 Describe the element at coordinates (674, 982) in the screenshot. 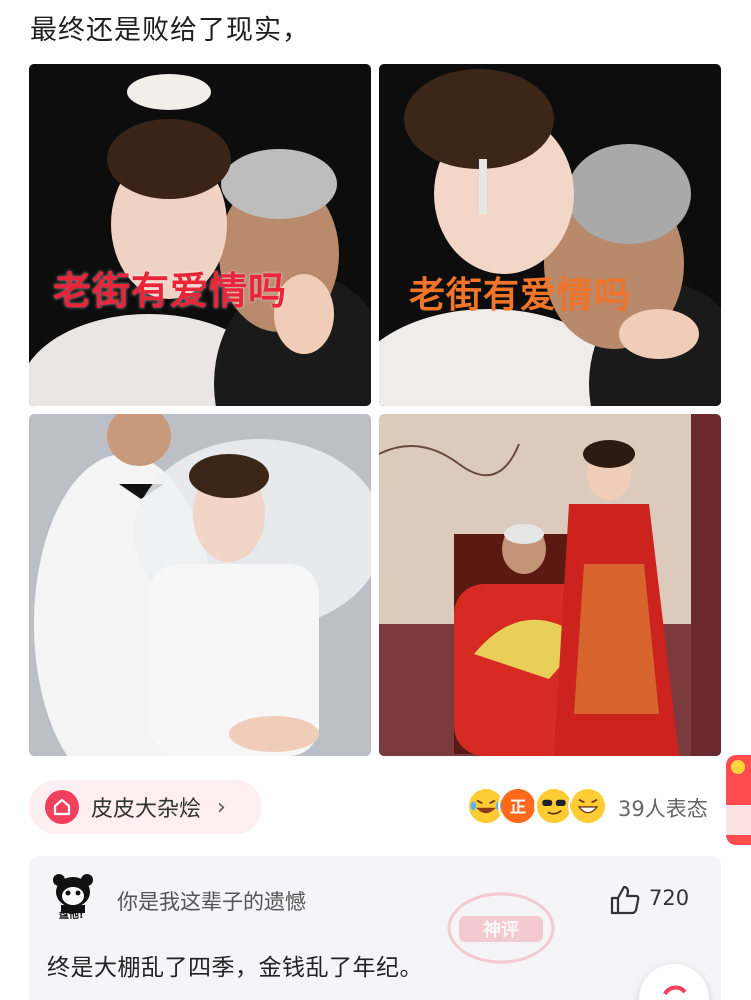

I see `refresh-button` at that location.